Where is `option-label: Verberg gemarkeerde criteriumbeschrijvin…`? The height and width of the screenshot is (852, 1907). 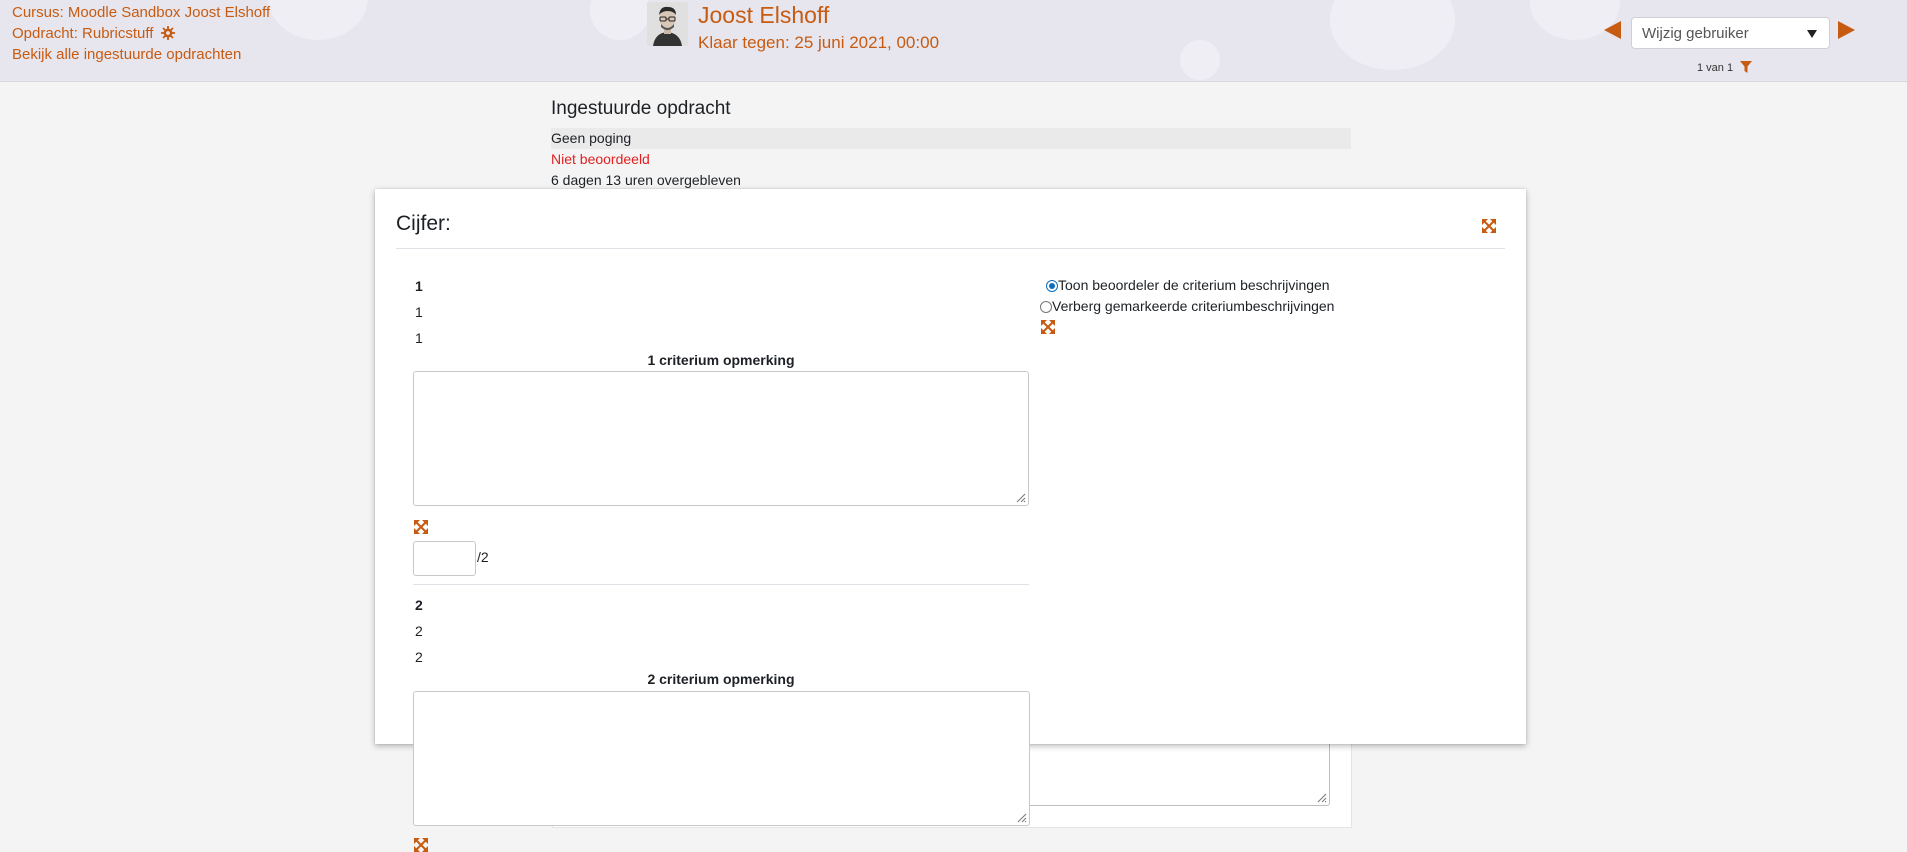 option-label: Verberg gemarkeerde criteriumbeschrijvin… is located at coordinates (1193, 306).